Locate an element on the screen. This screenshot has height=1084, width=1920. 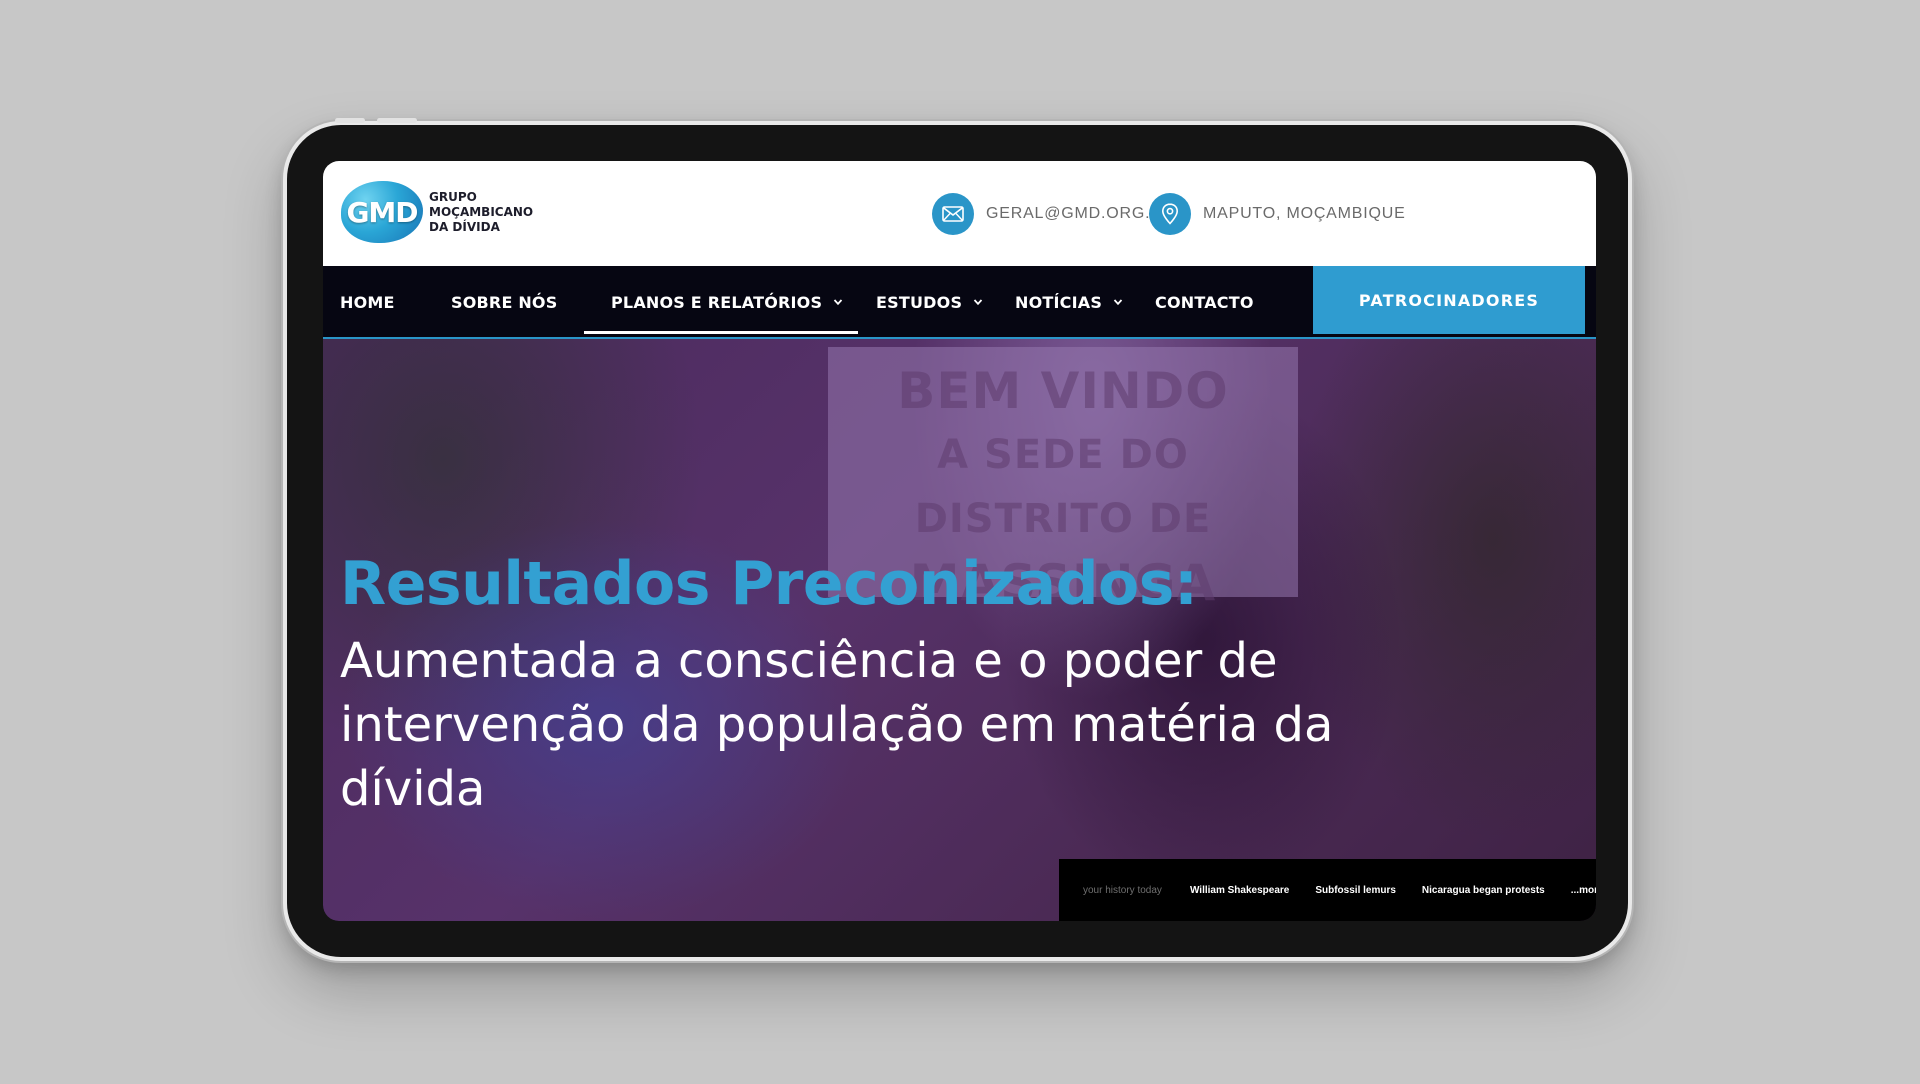
ticker-lead: your history today is located at coordinates (1122, 890).